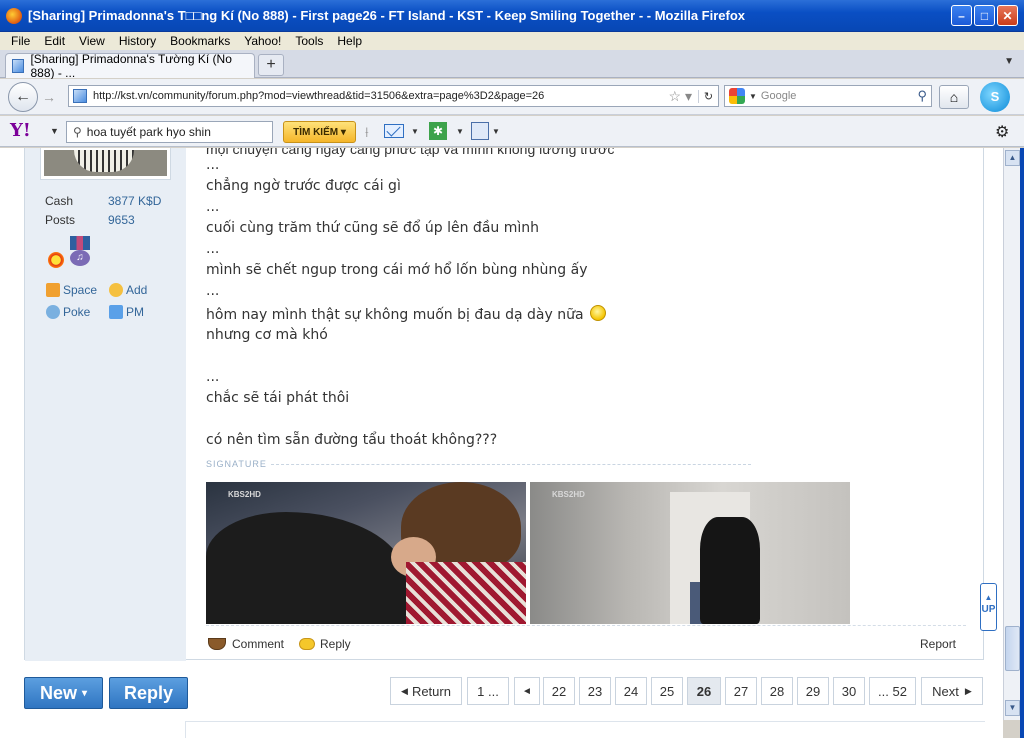 This screenshot has width=1024, height=738. What do you see at coordinates (1012, 708) in the screenshot?
I see `scroll-down-arrow-icon: ▼` at bounding box center [1012, 708].